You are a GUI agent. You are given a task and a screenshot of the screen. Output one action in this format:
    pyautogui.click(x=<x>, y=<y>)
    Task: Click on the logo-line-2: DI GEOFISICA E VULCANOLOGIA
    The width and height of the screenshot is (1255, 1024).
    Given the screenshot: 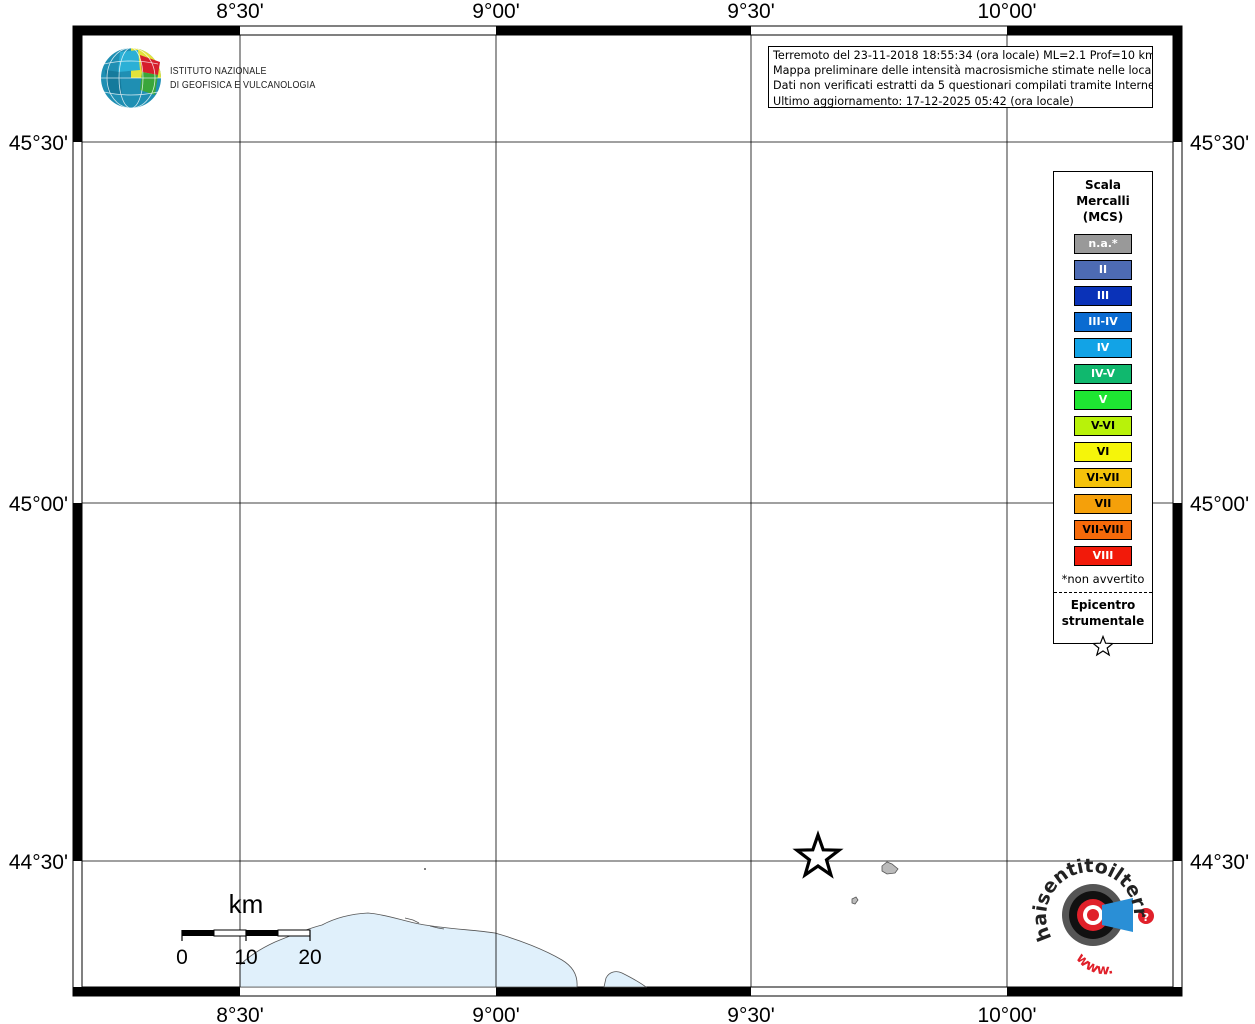 What is the action you would take?
    pyautogui.click(x=243, y=85)
    